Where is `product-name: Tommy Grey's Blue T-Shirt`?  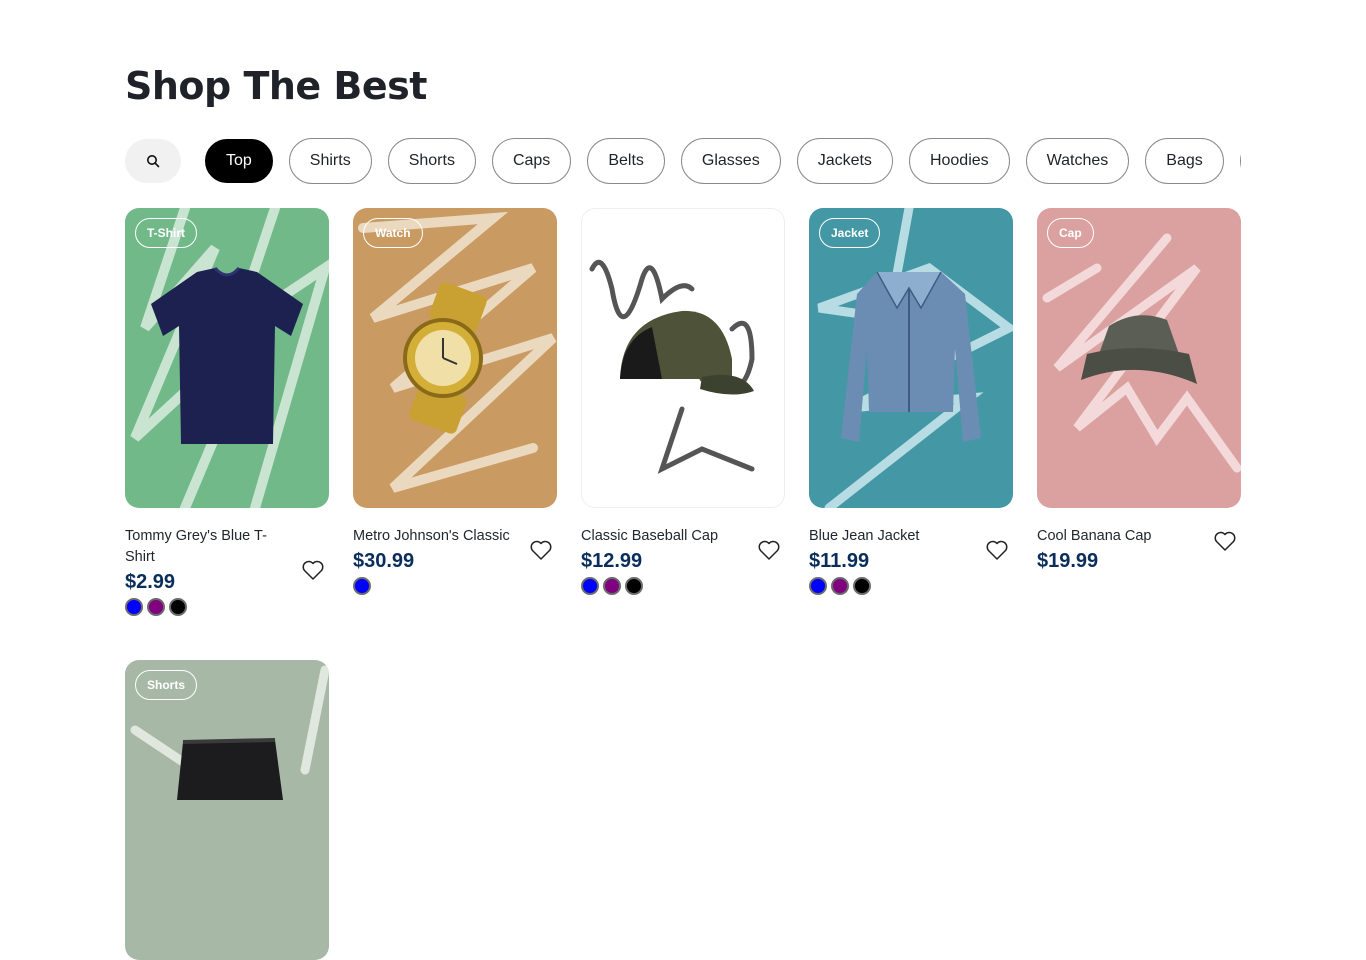
product-name: Tommy Grey's Blue T-Shirt is located at coordinates (205, 547).